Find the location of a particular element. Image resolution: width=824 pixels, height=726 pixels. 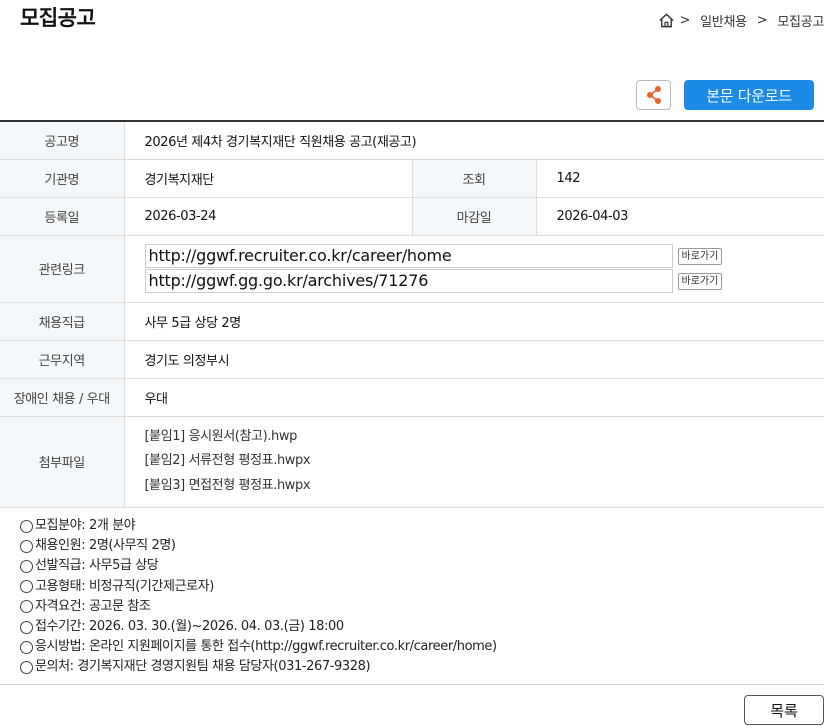

list-item: 자격요건: 공고문 참조 is located at coordinates (258, 607).